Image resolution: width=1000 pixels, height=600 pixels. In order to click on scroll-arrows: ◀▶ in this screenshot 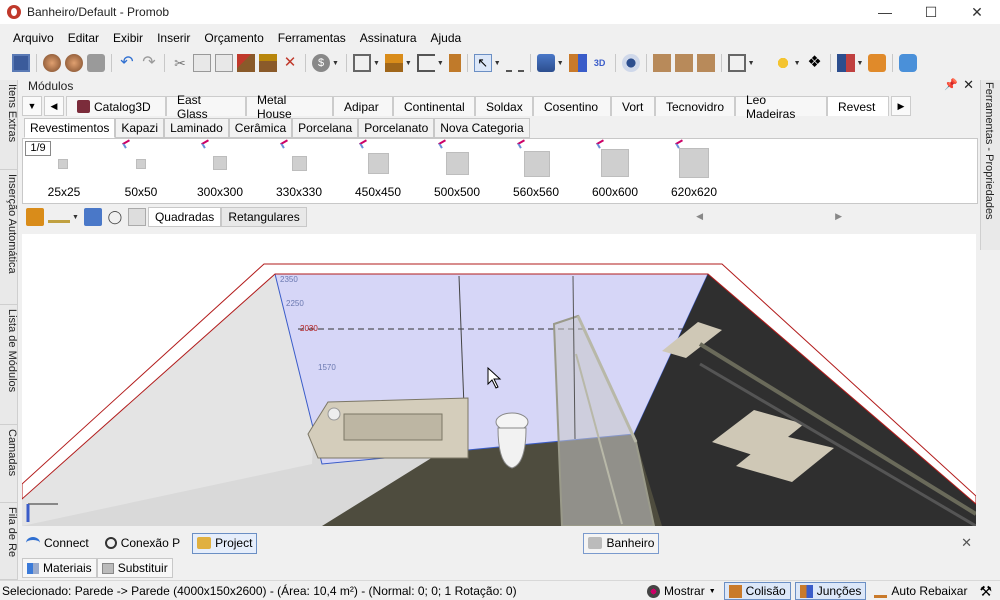, I will do `click(835, 216)`.